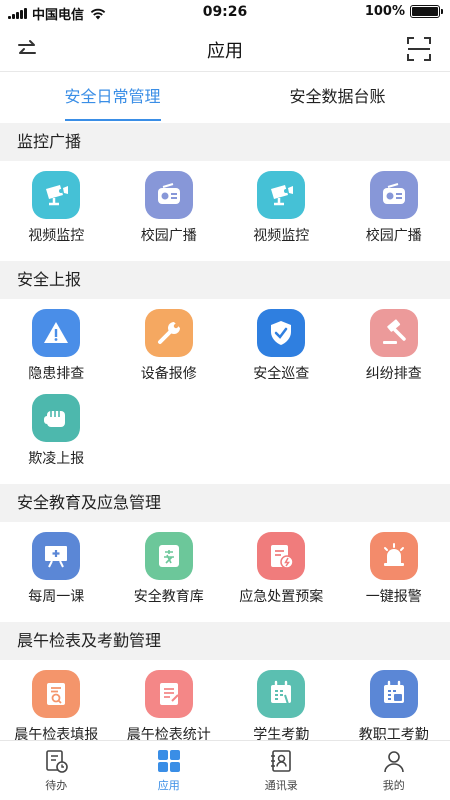 The image size is (450, 800). I want to click on tab-bar: 安全日常管理 安全数据台账, so click(225, 98).